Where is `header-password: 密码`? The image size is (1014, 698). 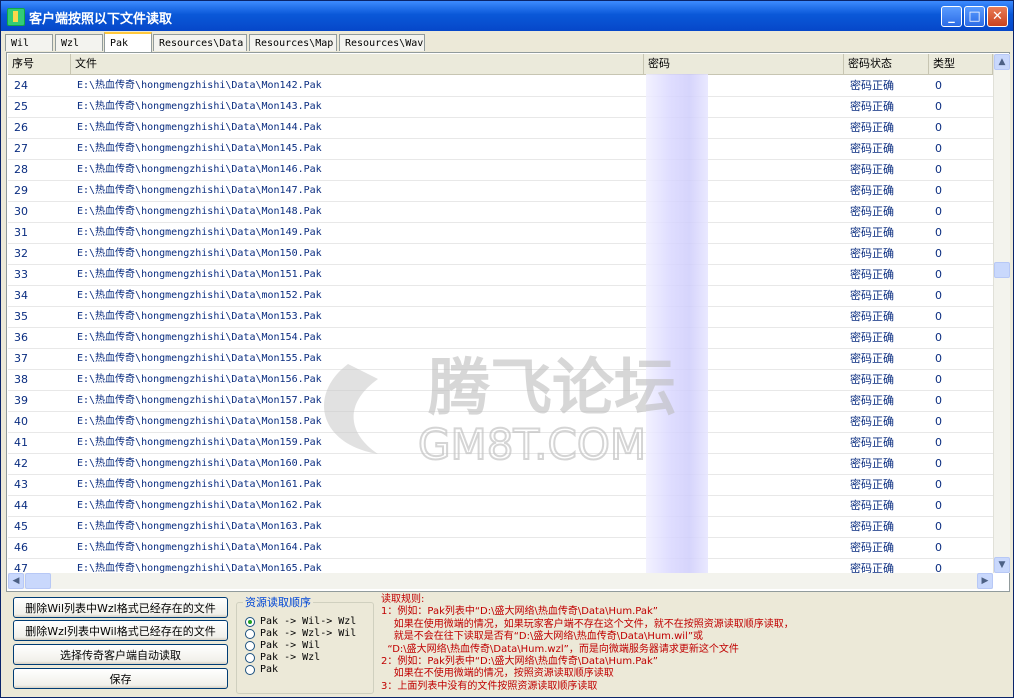 header-password: 密码 is located at coordinates (744, 64).